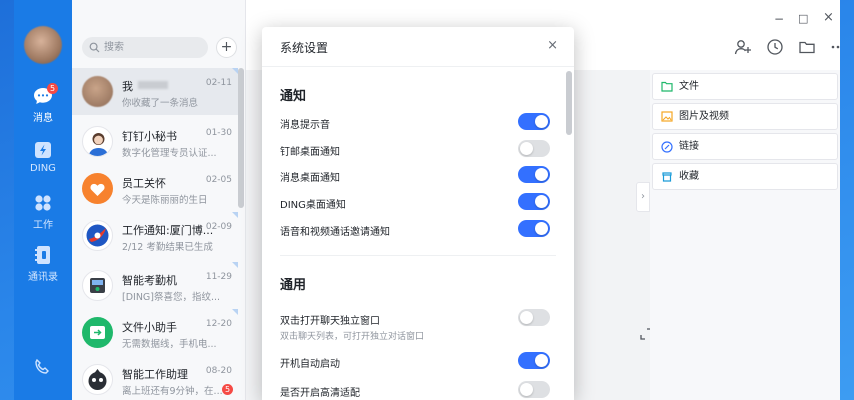 The height and width of the screenshot is (400, 854). I want to click on option-label: 消息桌面通知, so click(310, 178).